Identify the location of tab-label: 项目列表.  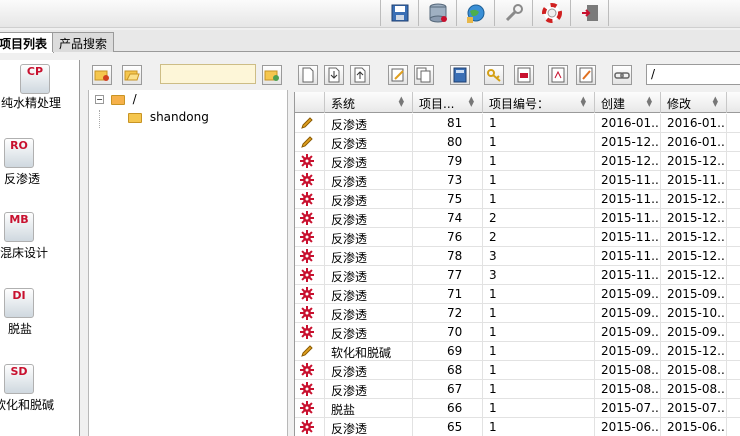
(24, 44).